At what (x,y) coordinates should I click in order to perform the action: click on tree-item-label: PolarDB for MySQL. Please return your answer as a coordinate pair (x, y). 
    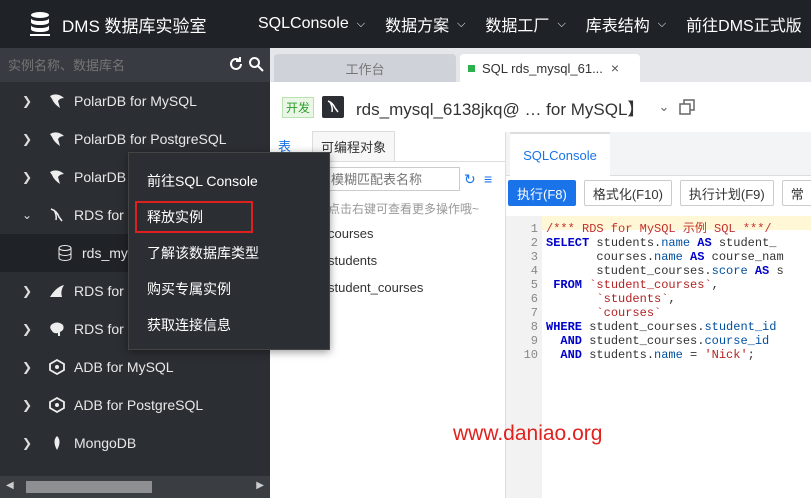
    Looking at the image, I should click on (135, 101).